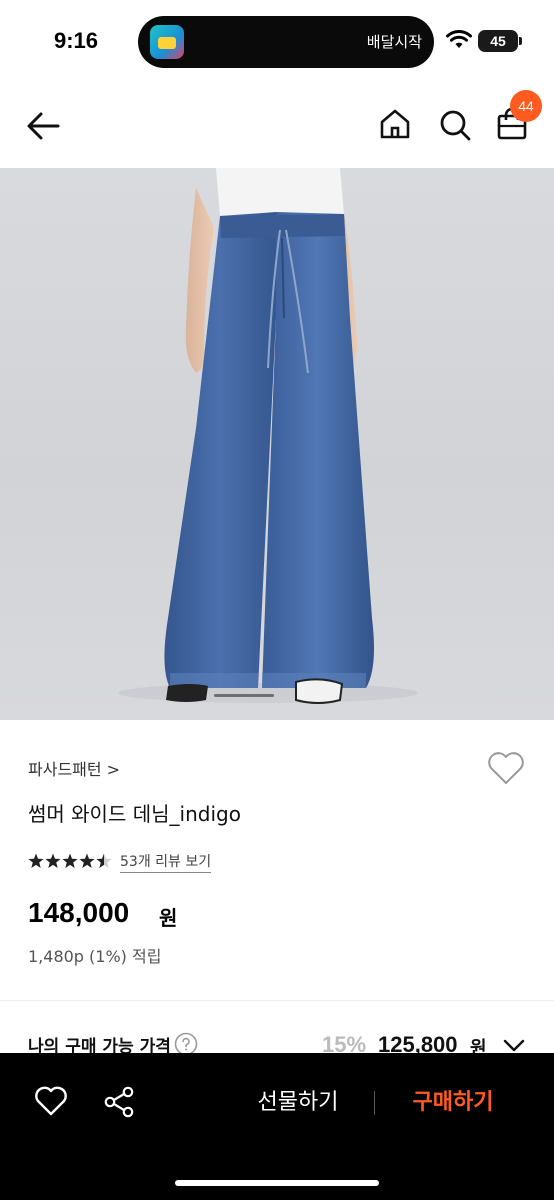 This screenshot has width=554, height=1200. Describe the element at coordinates (277, 1183) in the screenshot. I see `home-indicator` at that location.